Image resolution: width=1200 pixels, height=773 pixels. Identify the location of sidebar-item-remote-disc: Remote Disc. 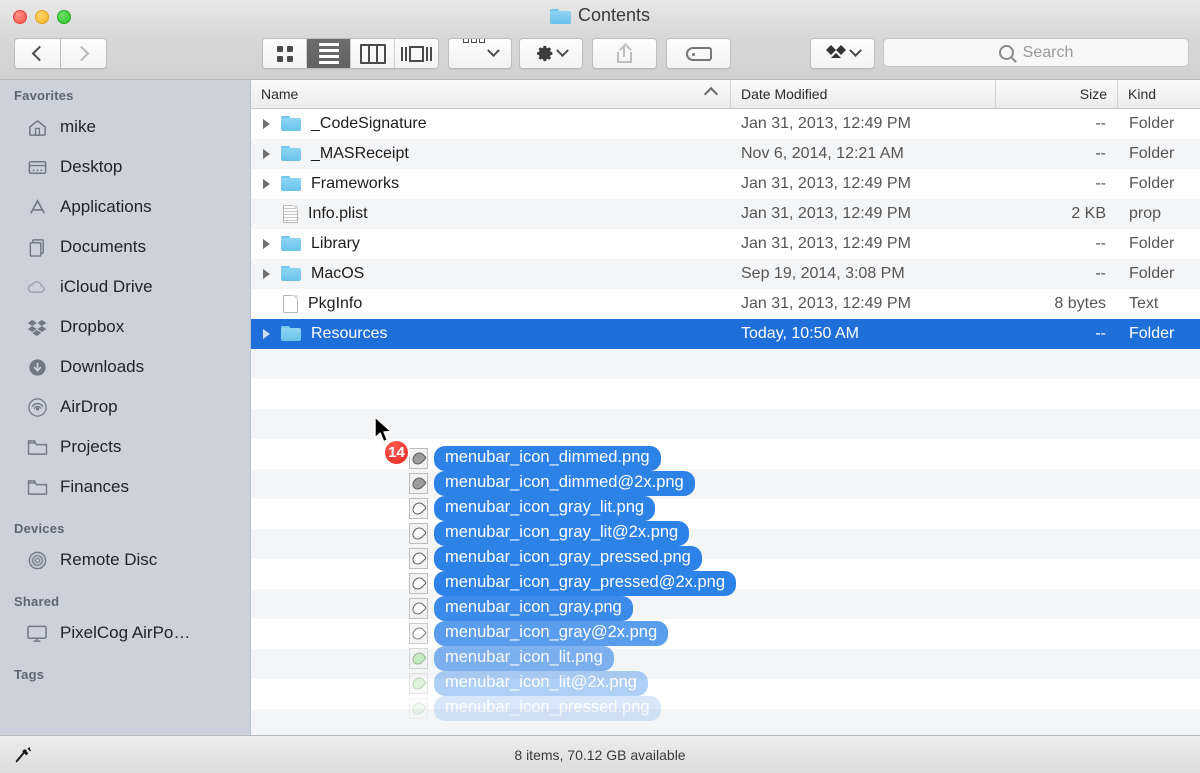
(125, 560).